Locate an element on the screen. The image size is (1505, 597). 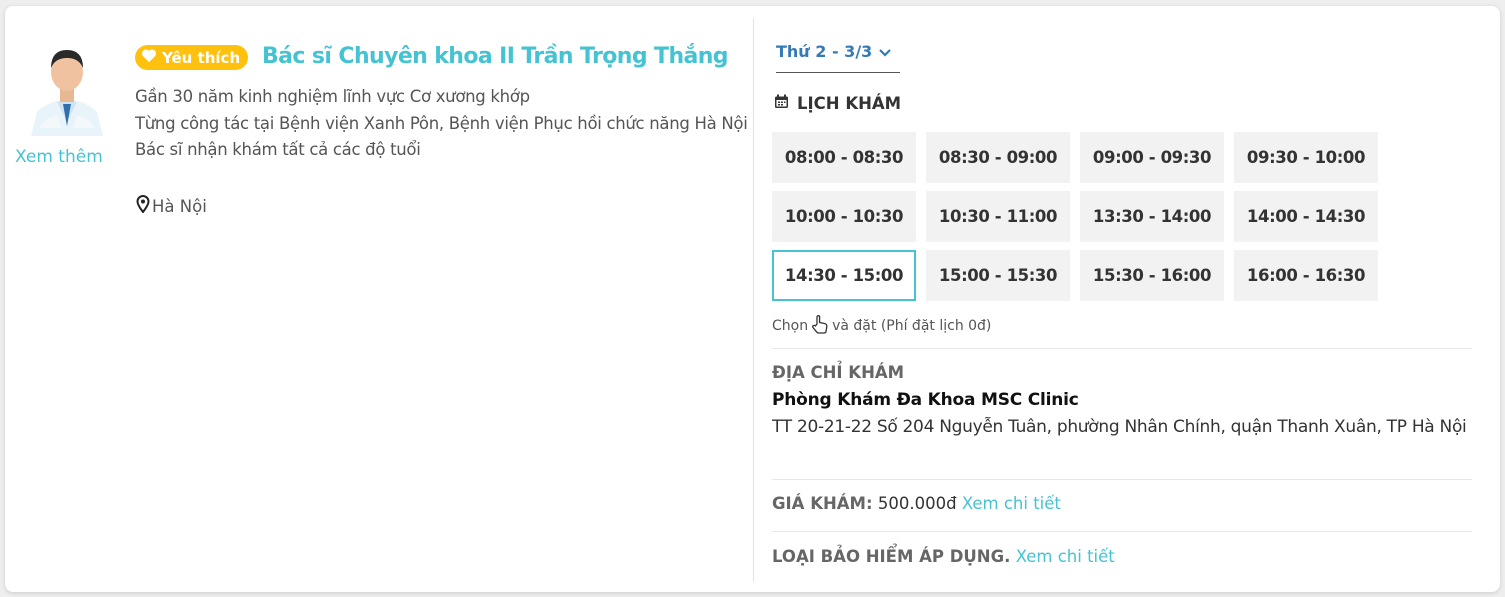
time-slot: 15:30 - 16:00 is located at coordinates (1152, 275).